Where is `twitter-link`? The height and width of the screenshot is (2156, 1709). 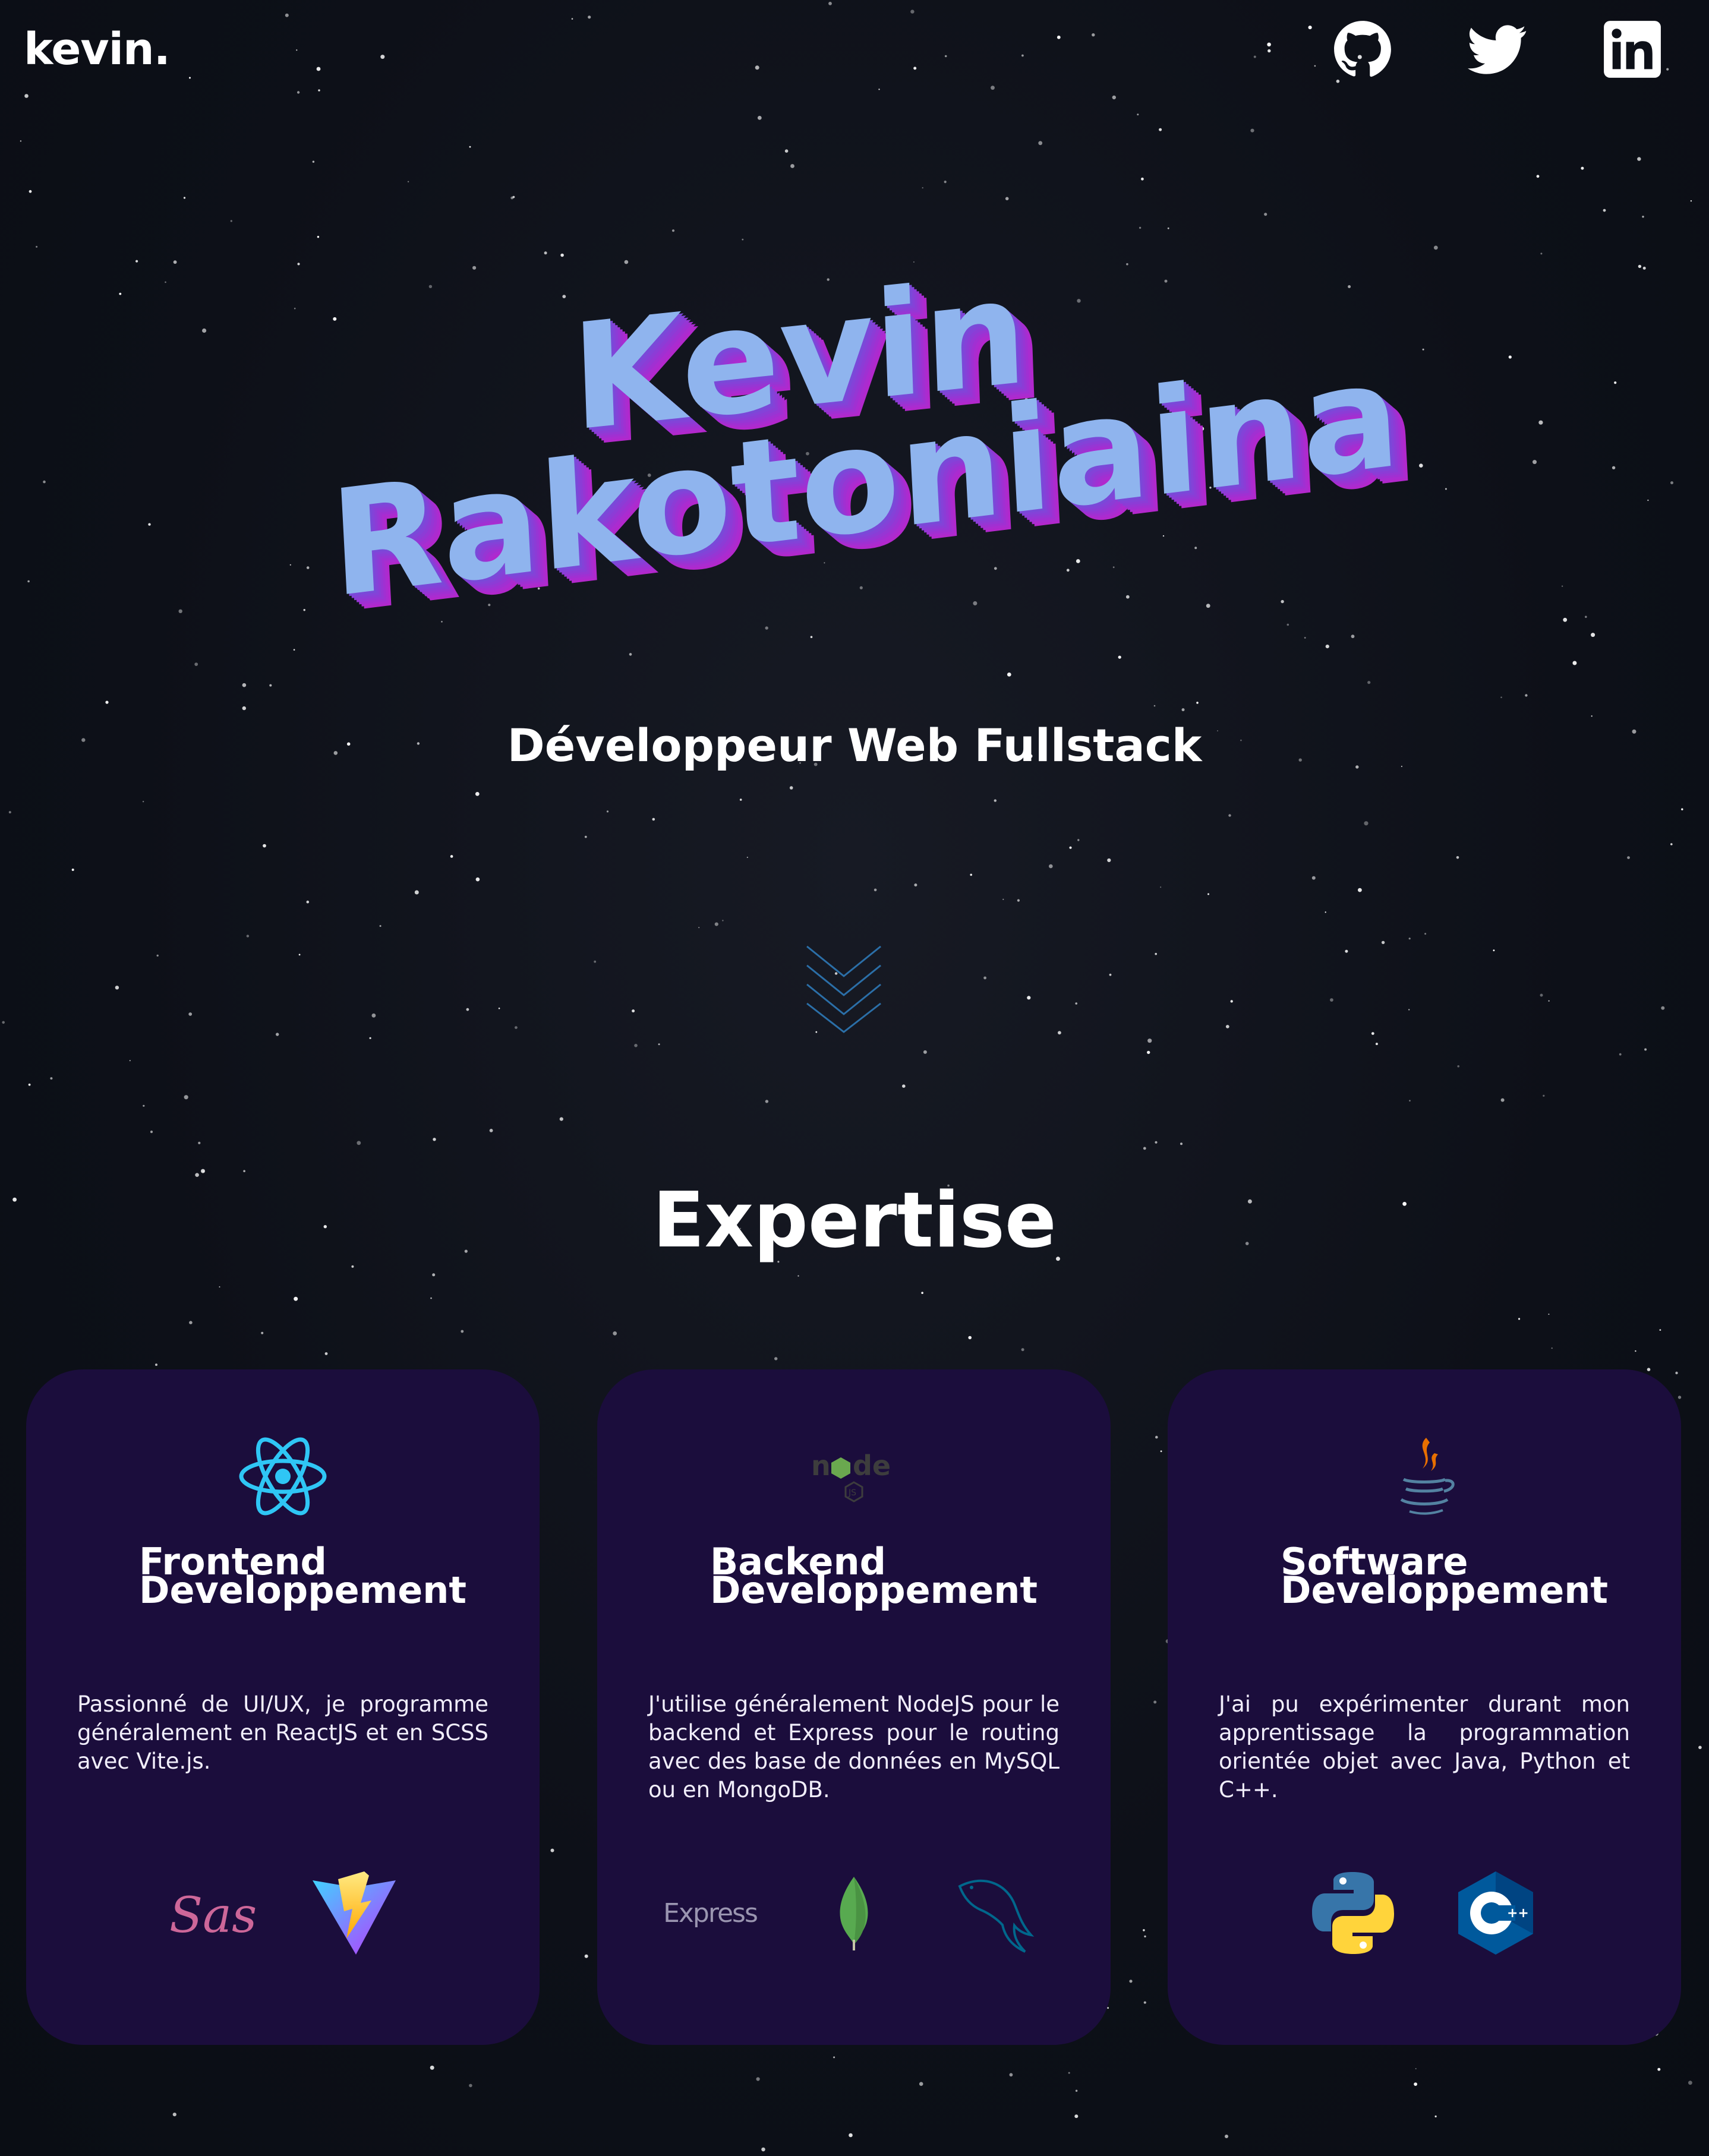
twitter-link is located at coordinates (1497, 49).